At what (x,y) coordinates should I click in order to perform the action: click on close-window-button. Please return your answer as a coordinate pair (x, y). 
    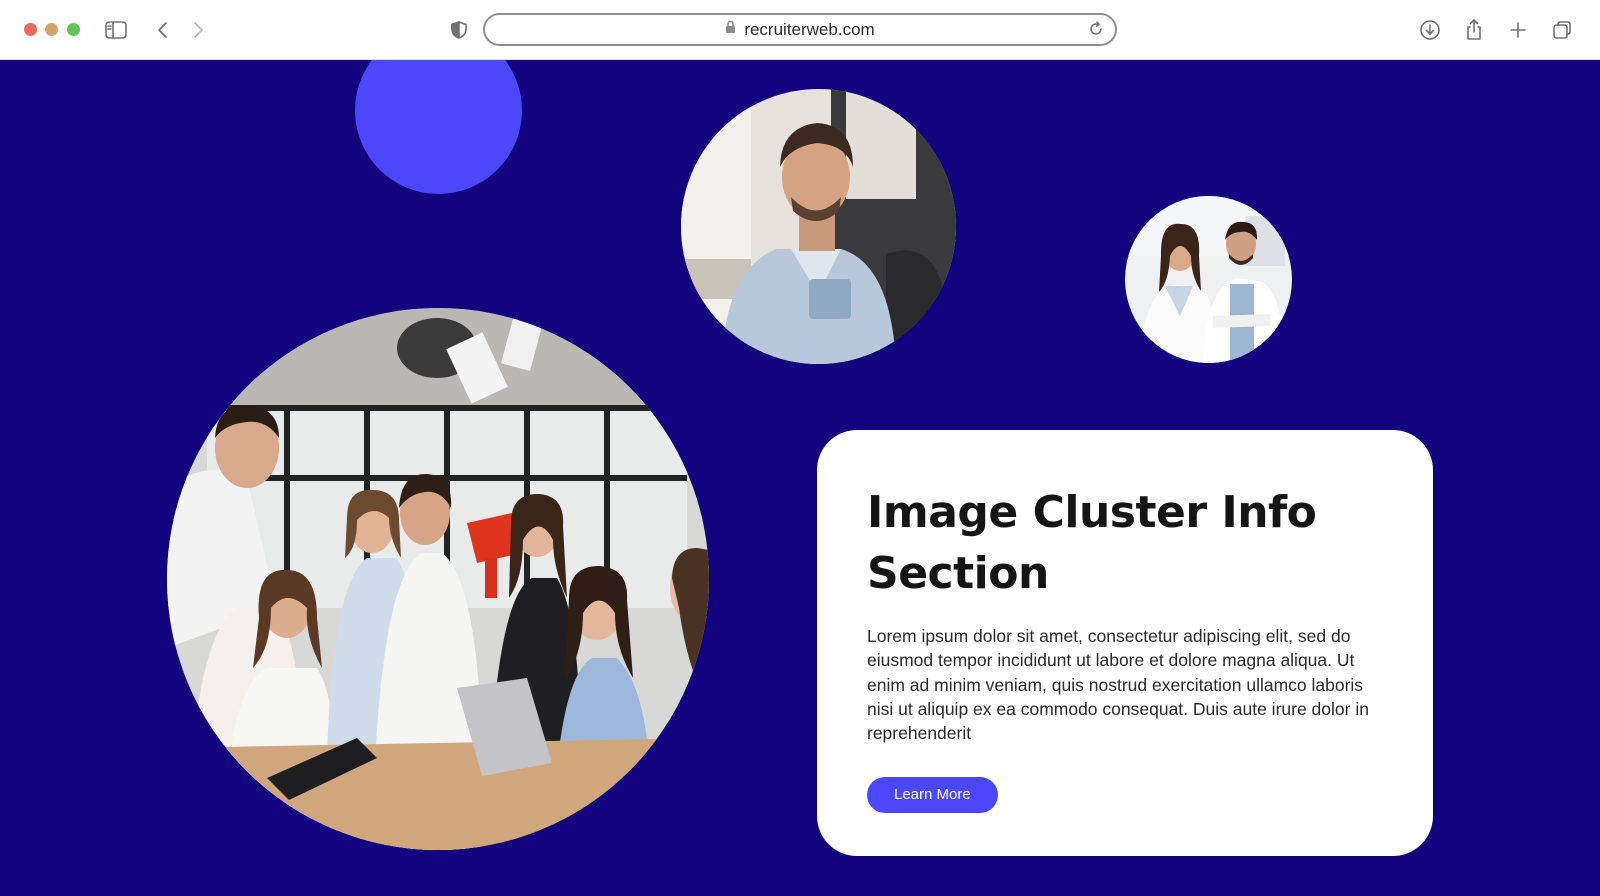
    Looking at the image, I should click on (30, 29).